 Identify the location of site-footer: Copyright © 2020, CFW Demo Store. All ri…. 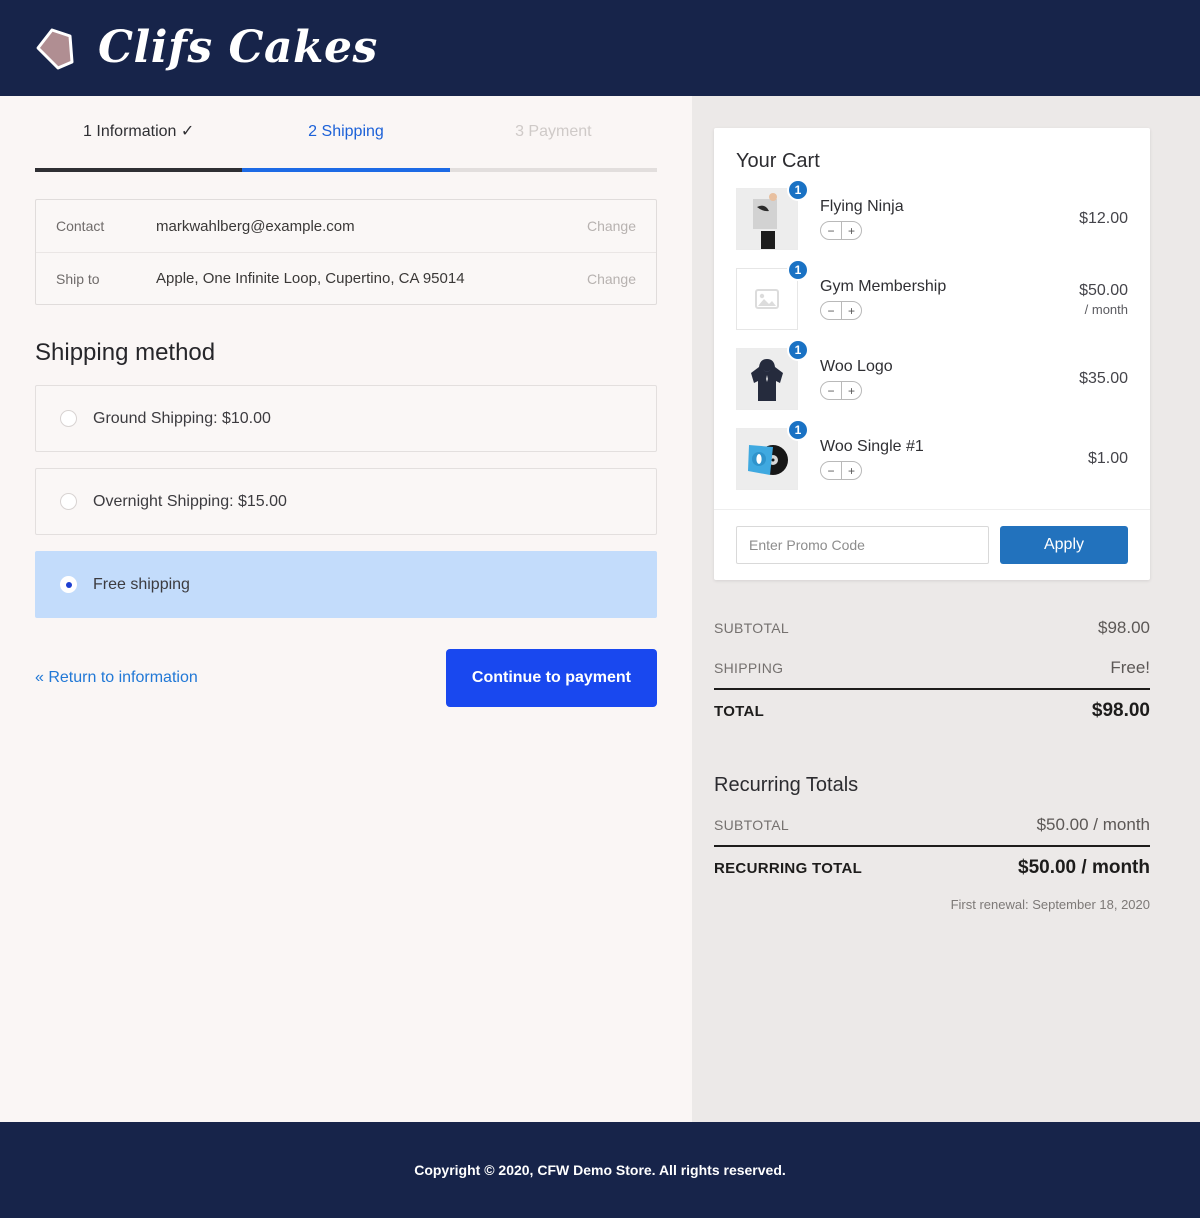
(600, 1170).